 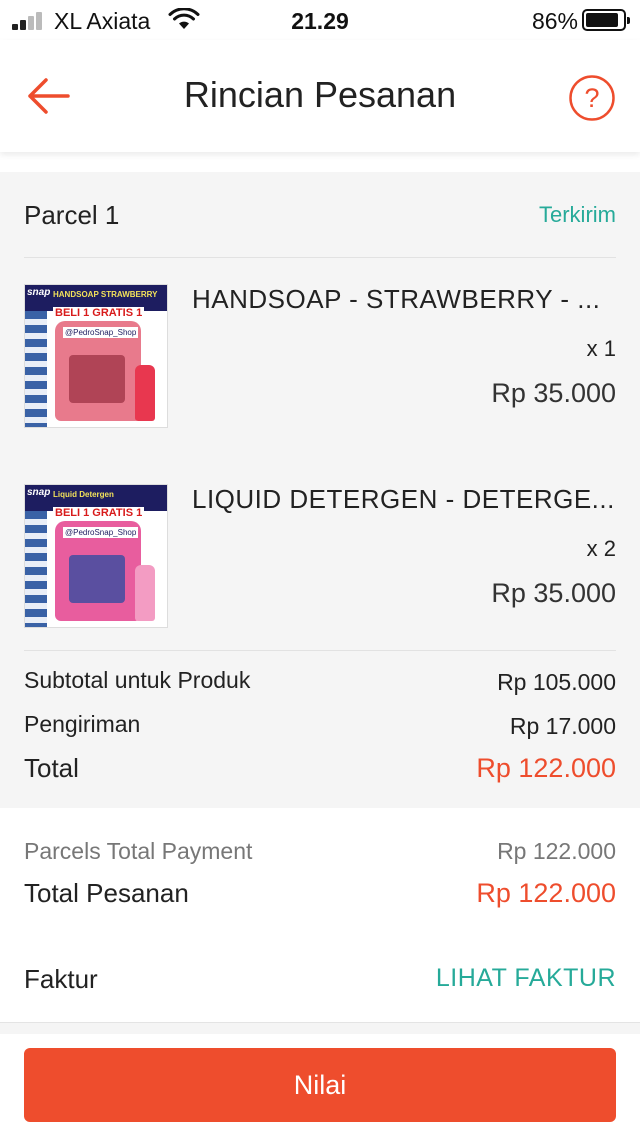 What do you see at coordinates (320, 215) in the screenshot?
I see `parcel-header: Parcel 1 Terkirim` at bounding box center [320, 215].